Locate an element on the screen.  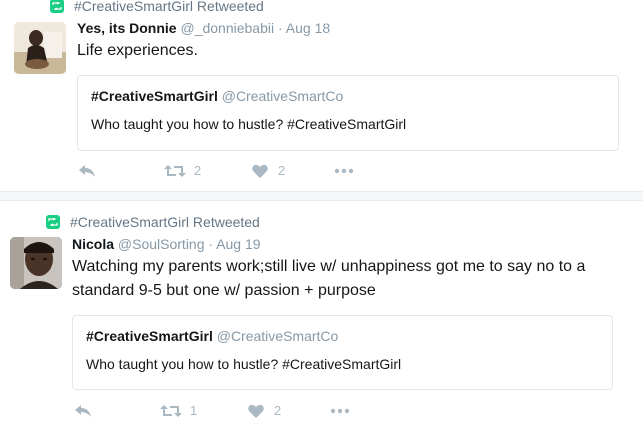
retweet-button: 1 is located at coordinates (204, 410).